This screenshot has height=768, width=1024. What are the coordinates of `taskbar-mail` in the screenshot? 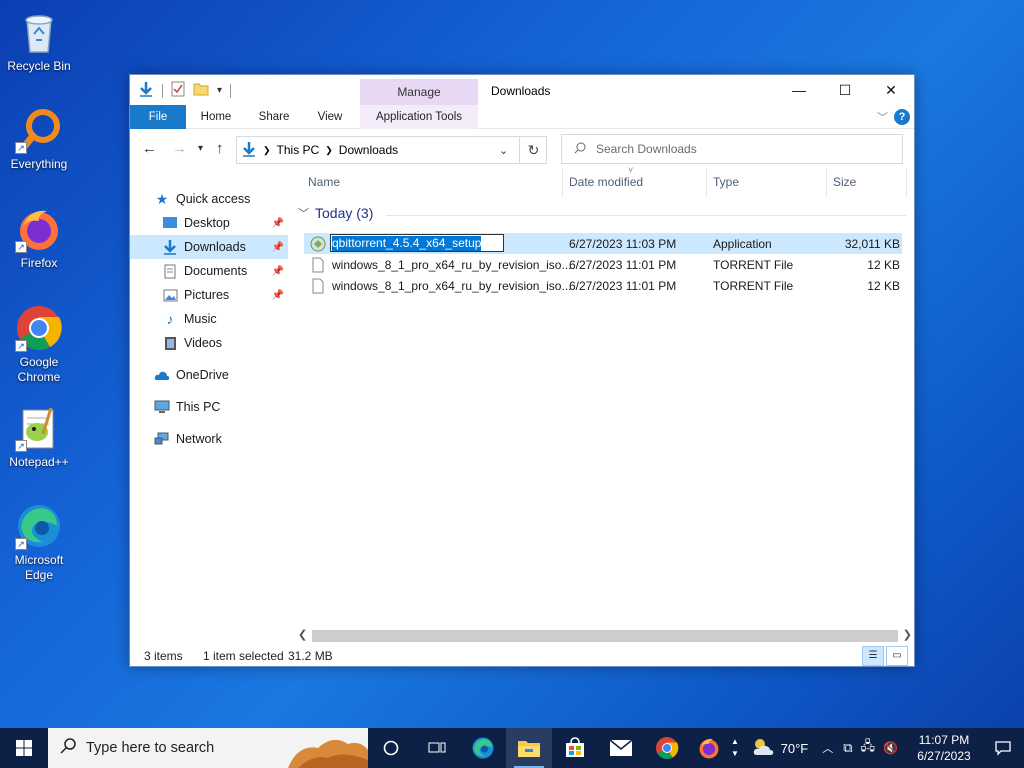 It's located at (621, 748).